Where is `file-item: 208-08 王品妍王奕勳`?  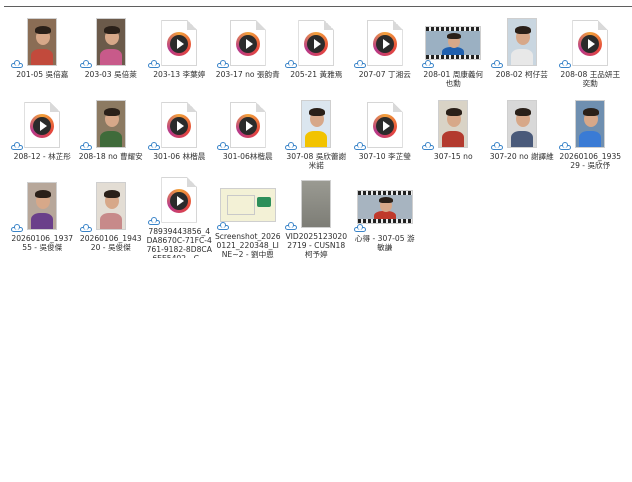
file-item: 208-08 王品妍王奕勳 is located at coordinates (590, 53).